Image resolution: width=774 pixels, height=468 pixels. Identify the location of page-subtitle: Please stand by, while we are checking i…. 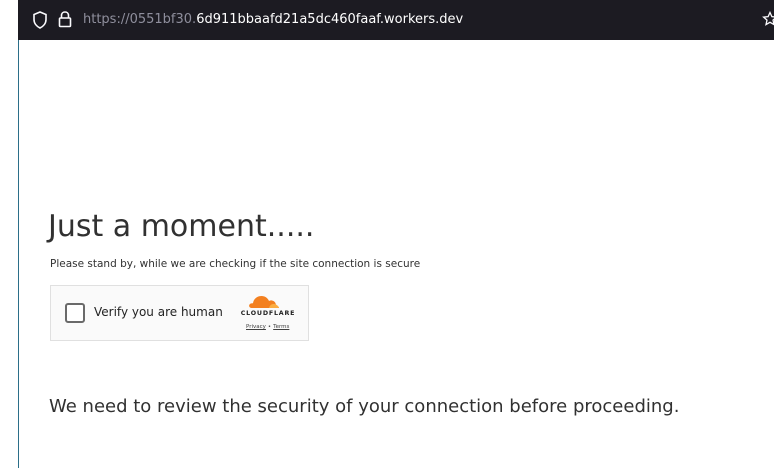
(235, 264).